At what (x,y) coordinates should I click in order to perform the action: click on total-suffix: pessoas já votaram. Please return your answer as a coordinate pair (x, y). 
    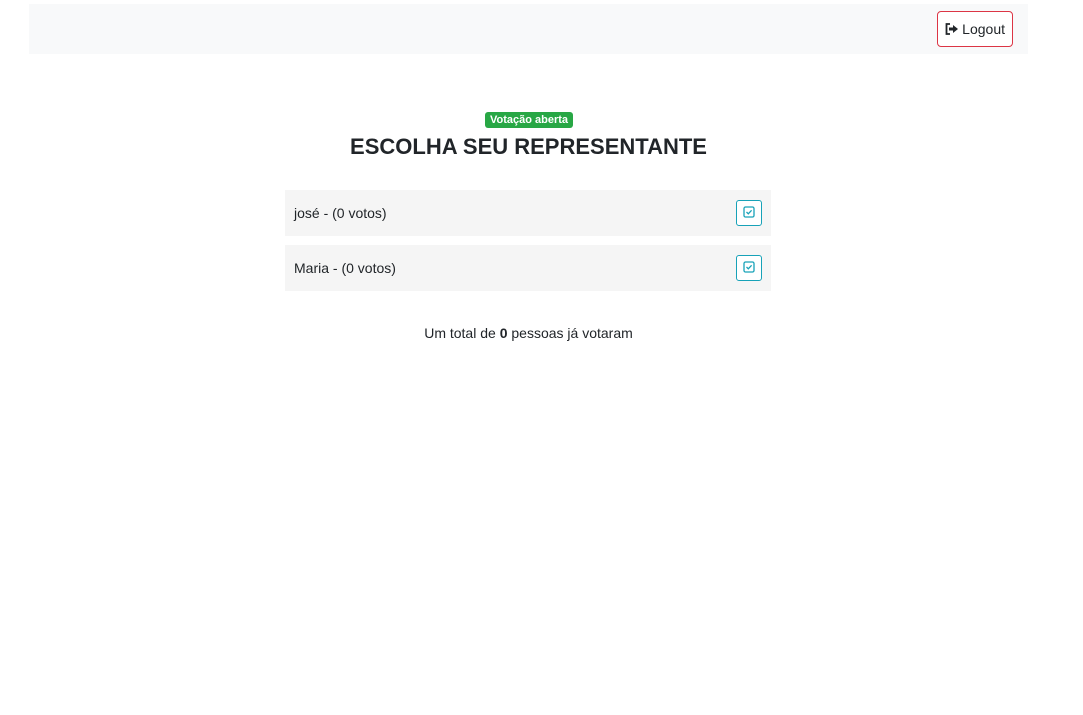
    Looking at the image, I should click on (572, 333).